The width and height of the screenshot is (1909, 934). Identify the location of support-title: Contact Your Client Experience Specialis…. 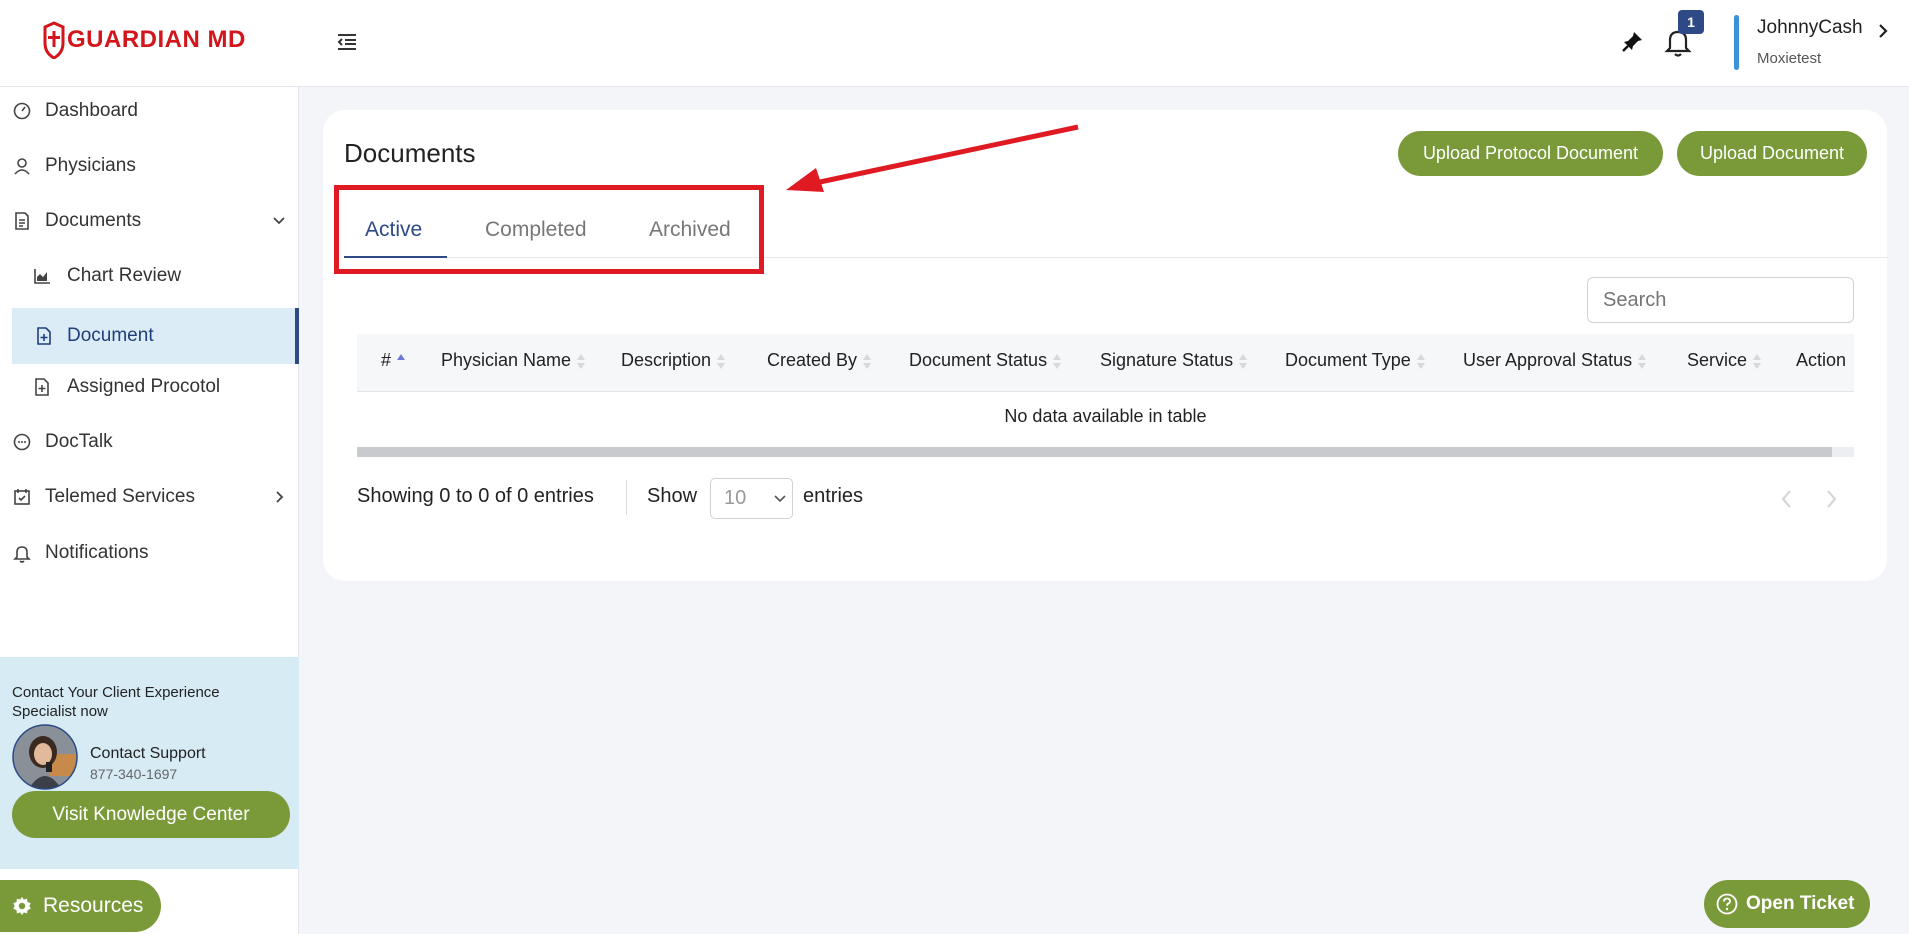
(116, 702).